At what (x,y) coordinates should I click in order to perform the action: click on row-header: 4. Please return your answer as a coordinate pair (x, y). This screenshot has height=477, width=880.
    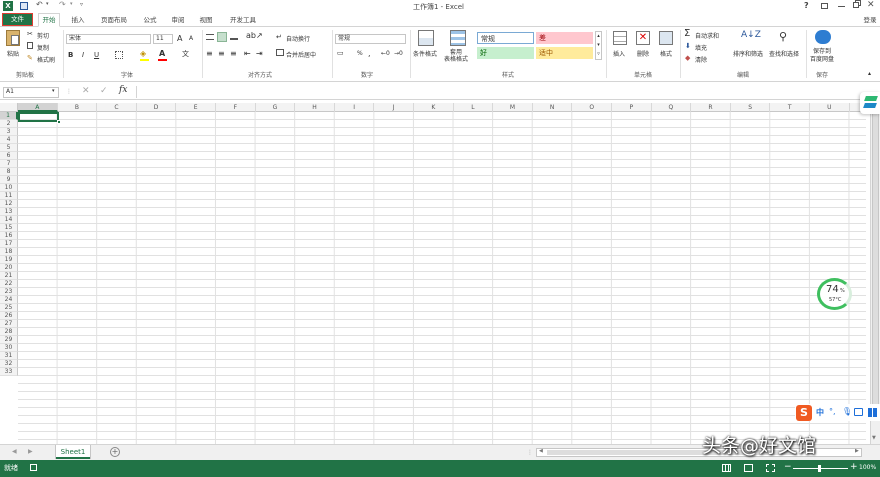
    Looking at the image, I should click on (9, 140).